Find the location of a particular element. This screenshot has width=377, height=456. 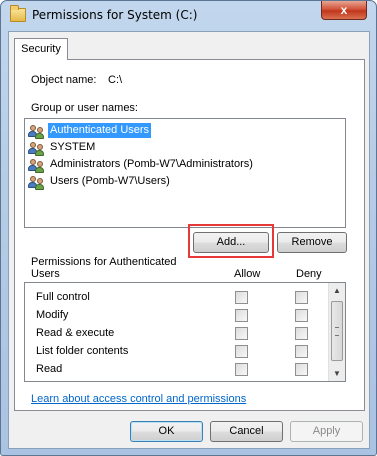

folder-icon is located at coordinates (18, 13).